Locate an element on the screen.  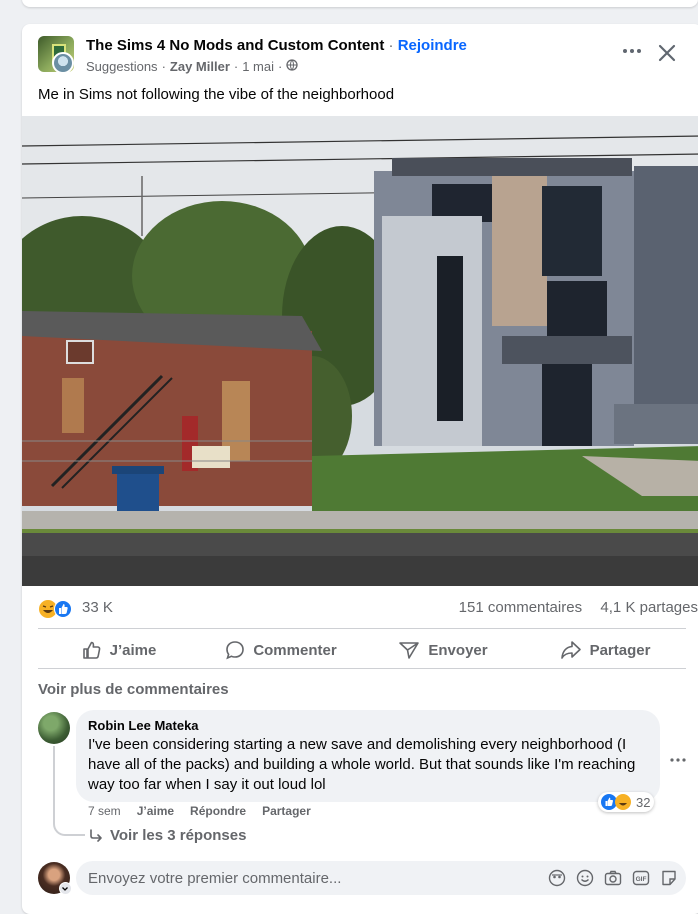
post-date: 1 mai is located at coordinates (258, 66).